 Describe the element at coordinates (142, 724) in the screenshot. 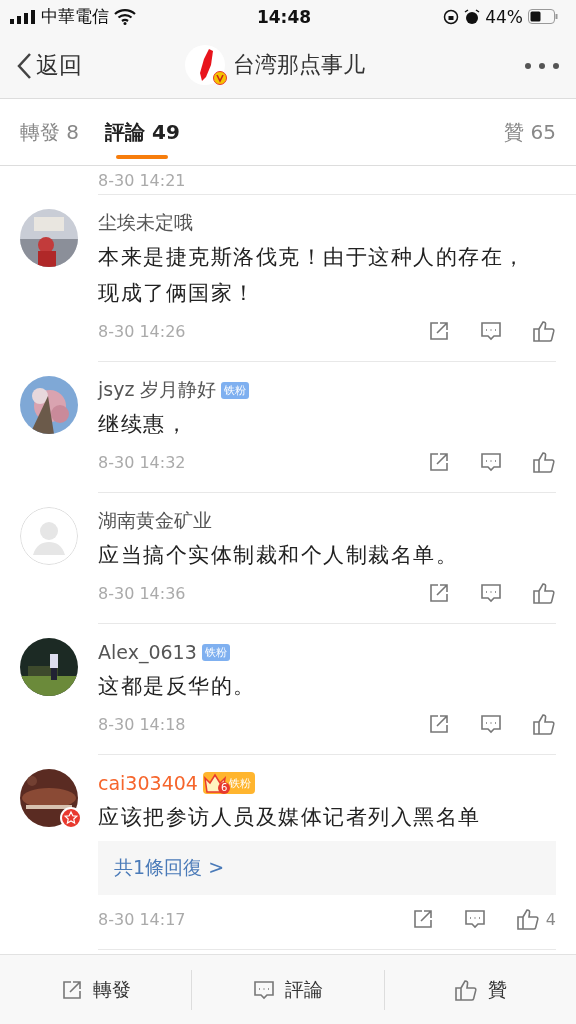

I see `comment-time: 8-30 14:18` at that location.